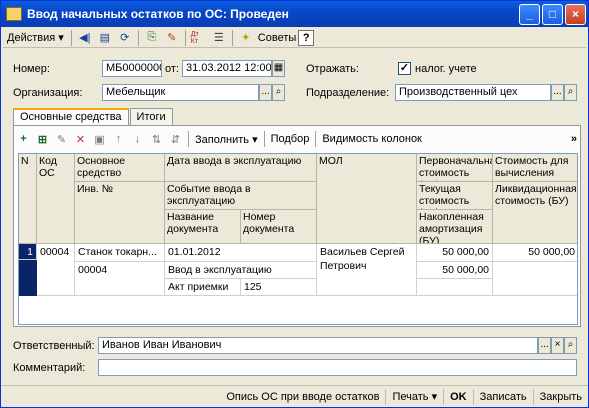 The height and width of the screenshot is (408, 589). What do you see at coordinates (552, 14) in the screenshot?
I see `maximize-button: □` at bounding box center [552, 14].